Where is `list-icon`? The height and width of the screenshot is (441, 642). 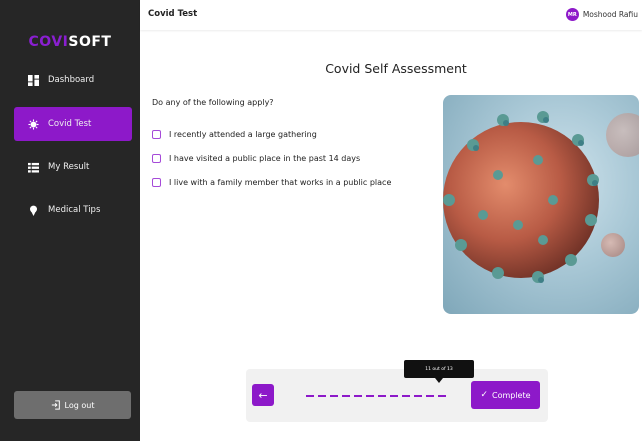
list-icon is located at coordinates (33, 167).